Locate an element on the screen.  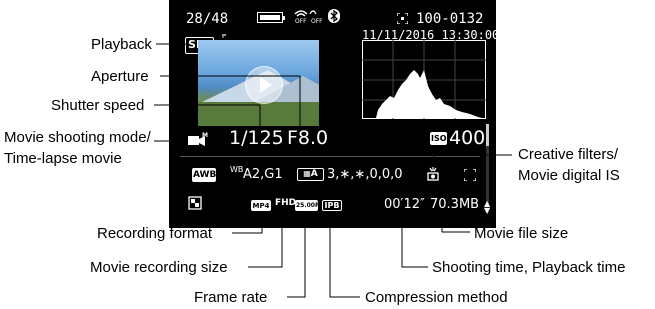
label-creative-line1: Creative filters/ is located at coordinates (568, 154).